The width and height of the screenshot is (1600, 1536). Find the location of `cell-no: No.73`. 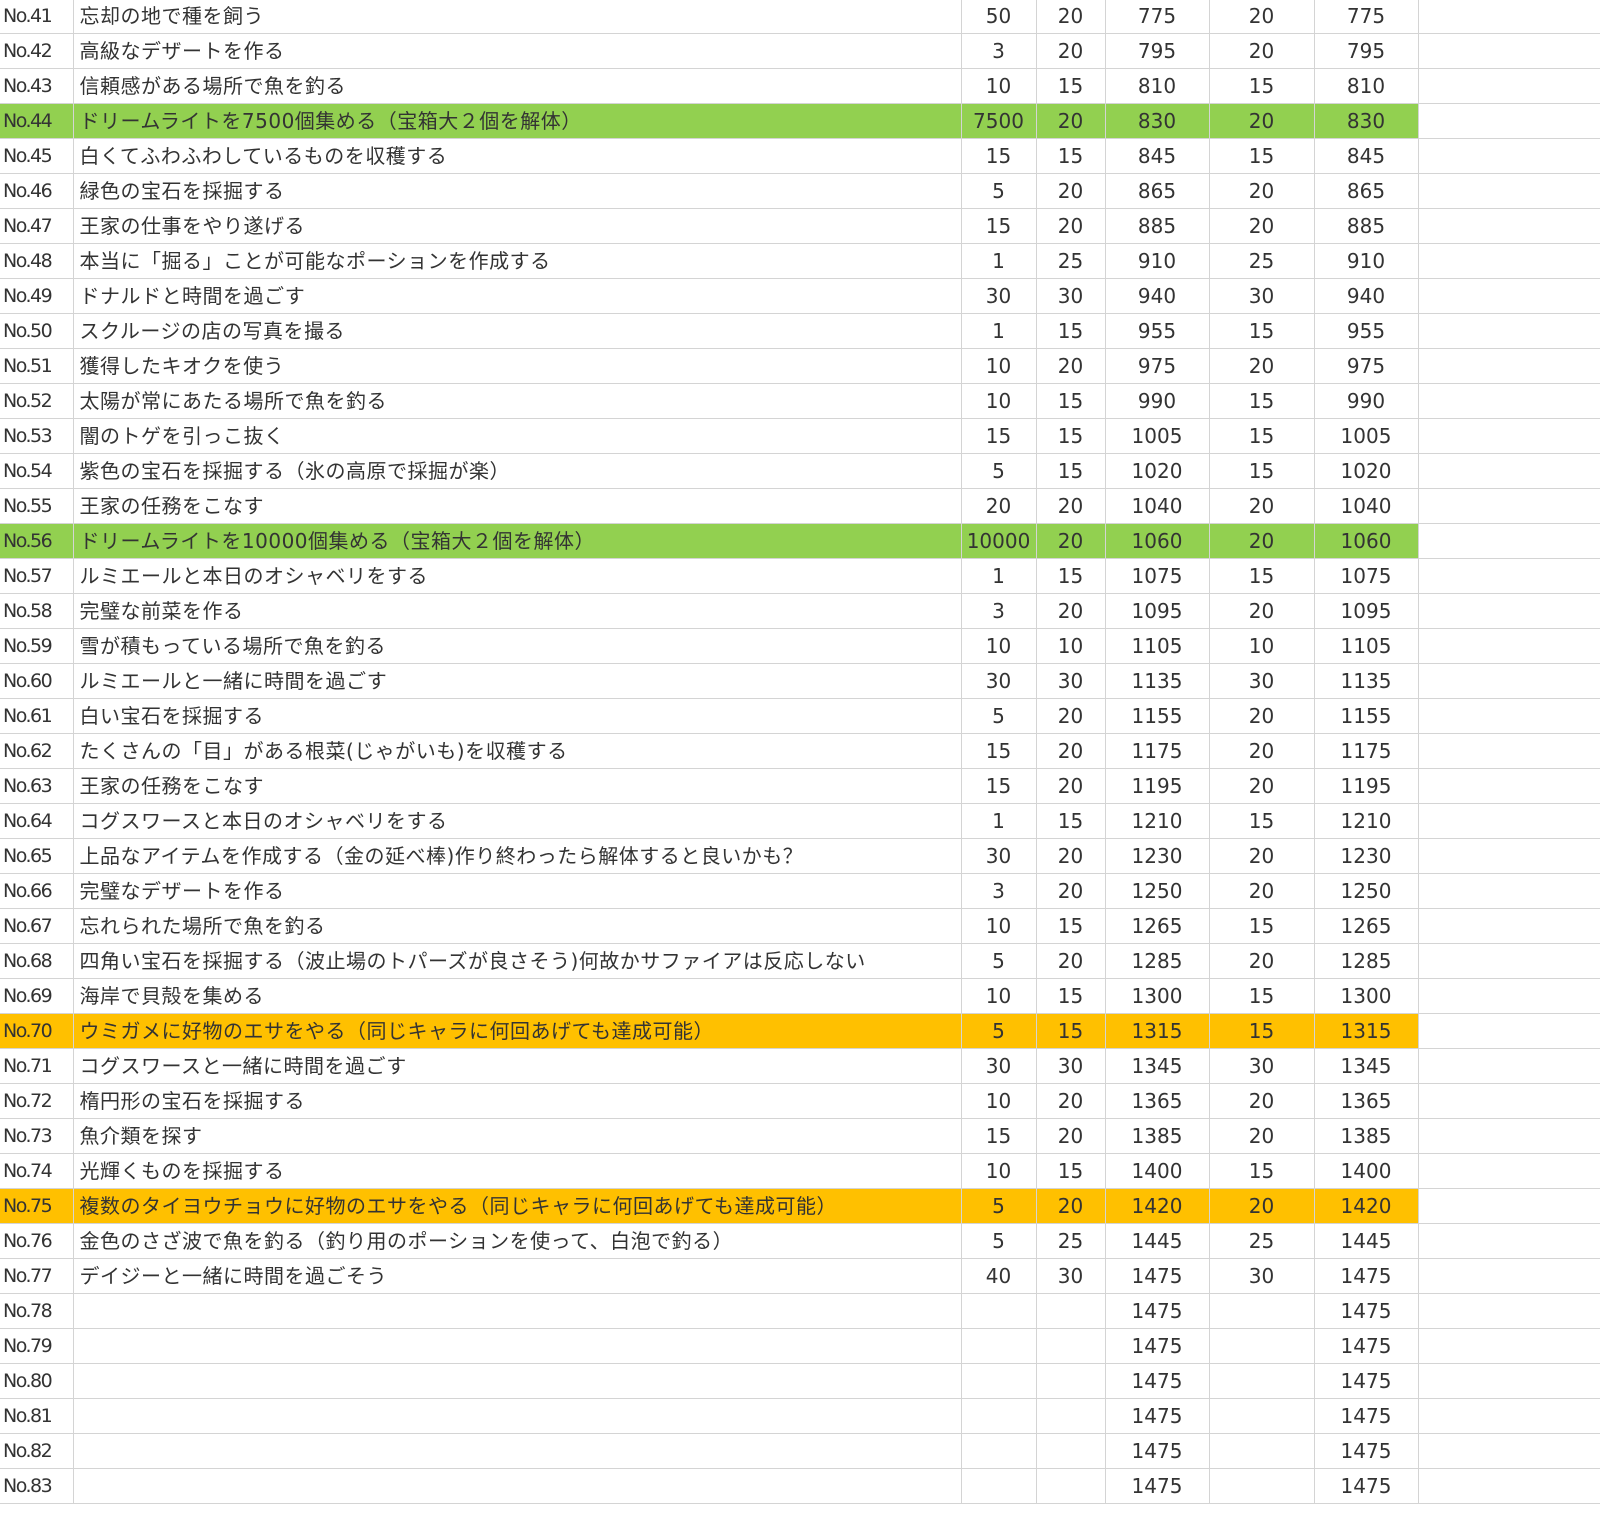

cell-no: No.73 is located at coordinates (37, 1136).